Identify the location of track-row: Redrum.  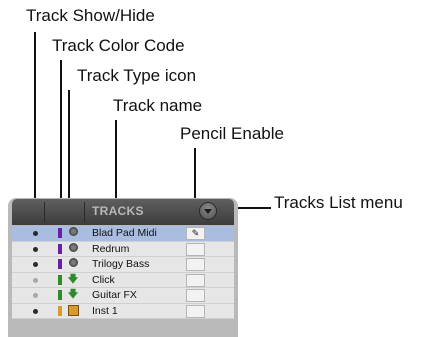
(123, 249).